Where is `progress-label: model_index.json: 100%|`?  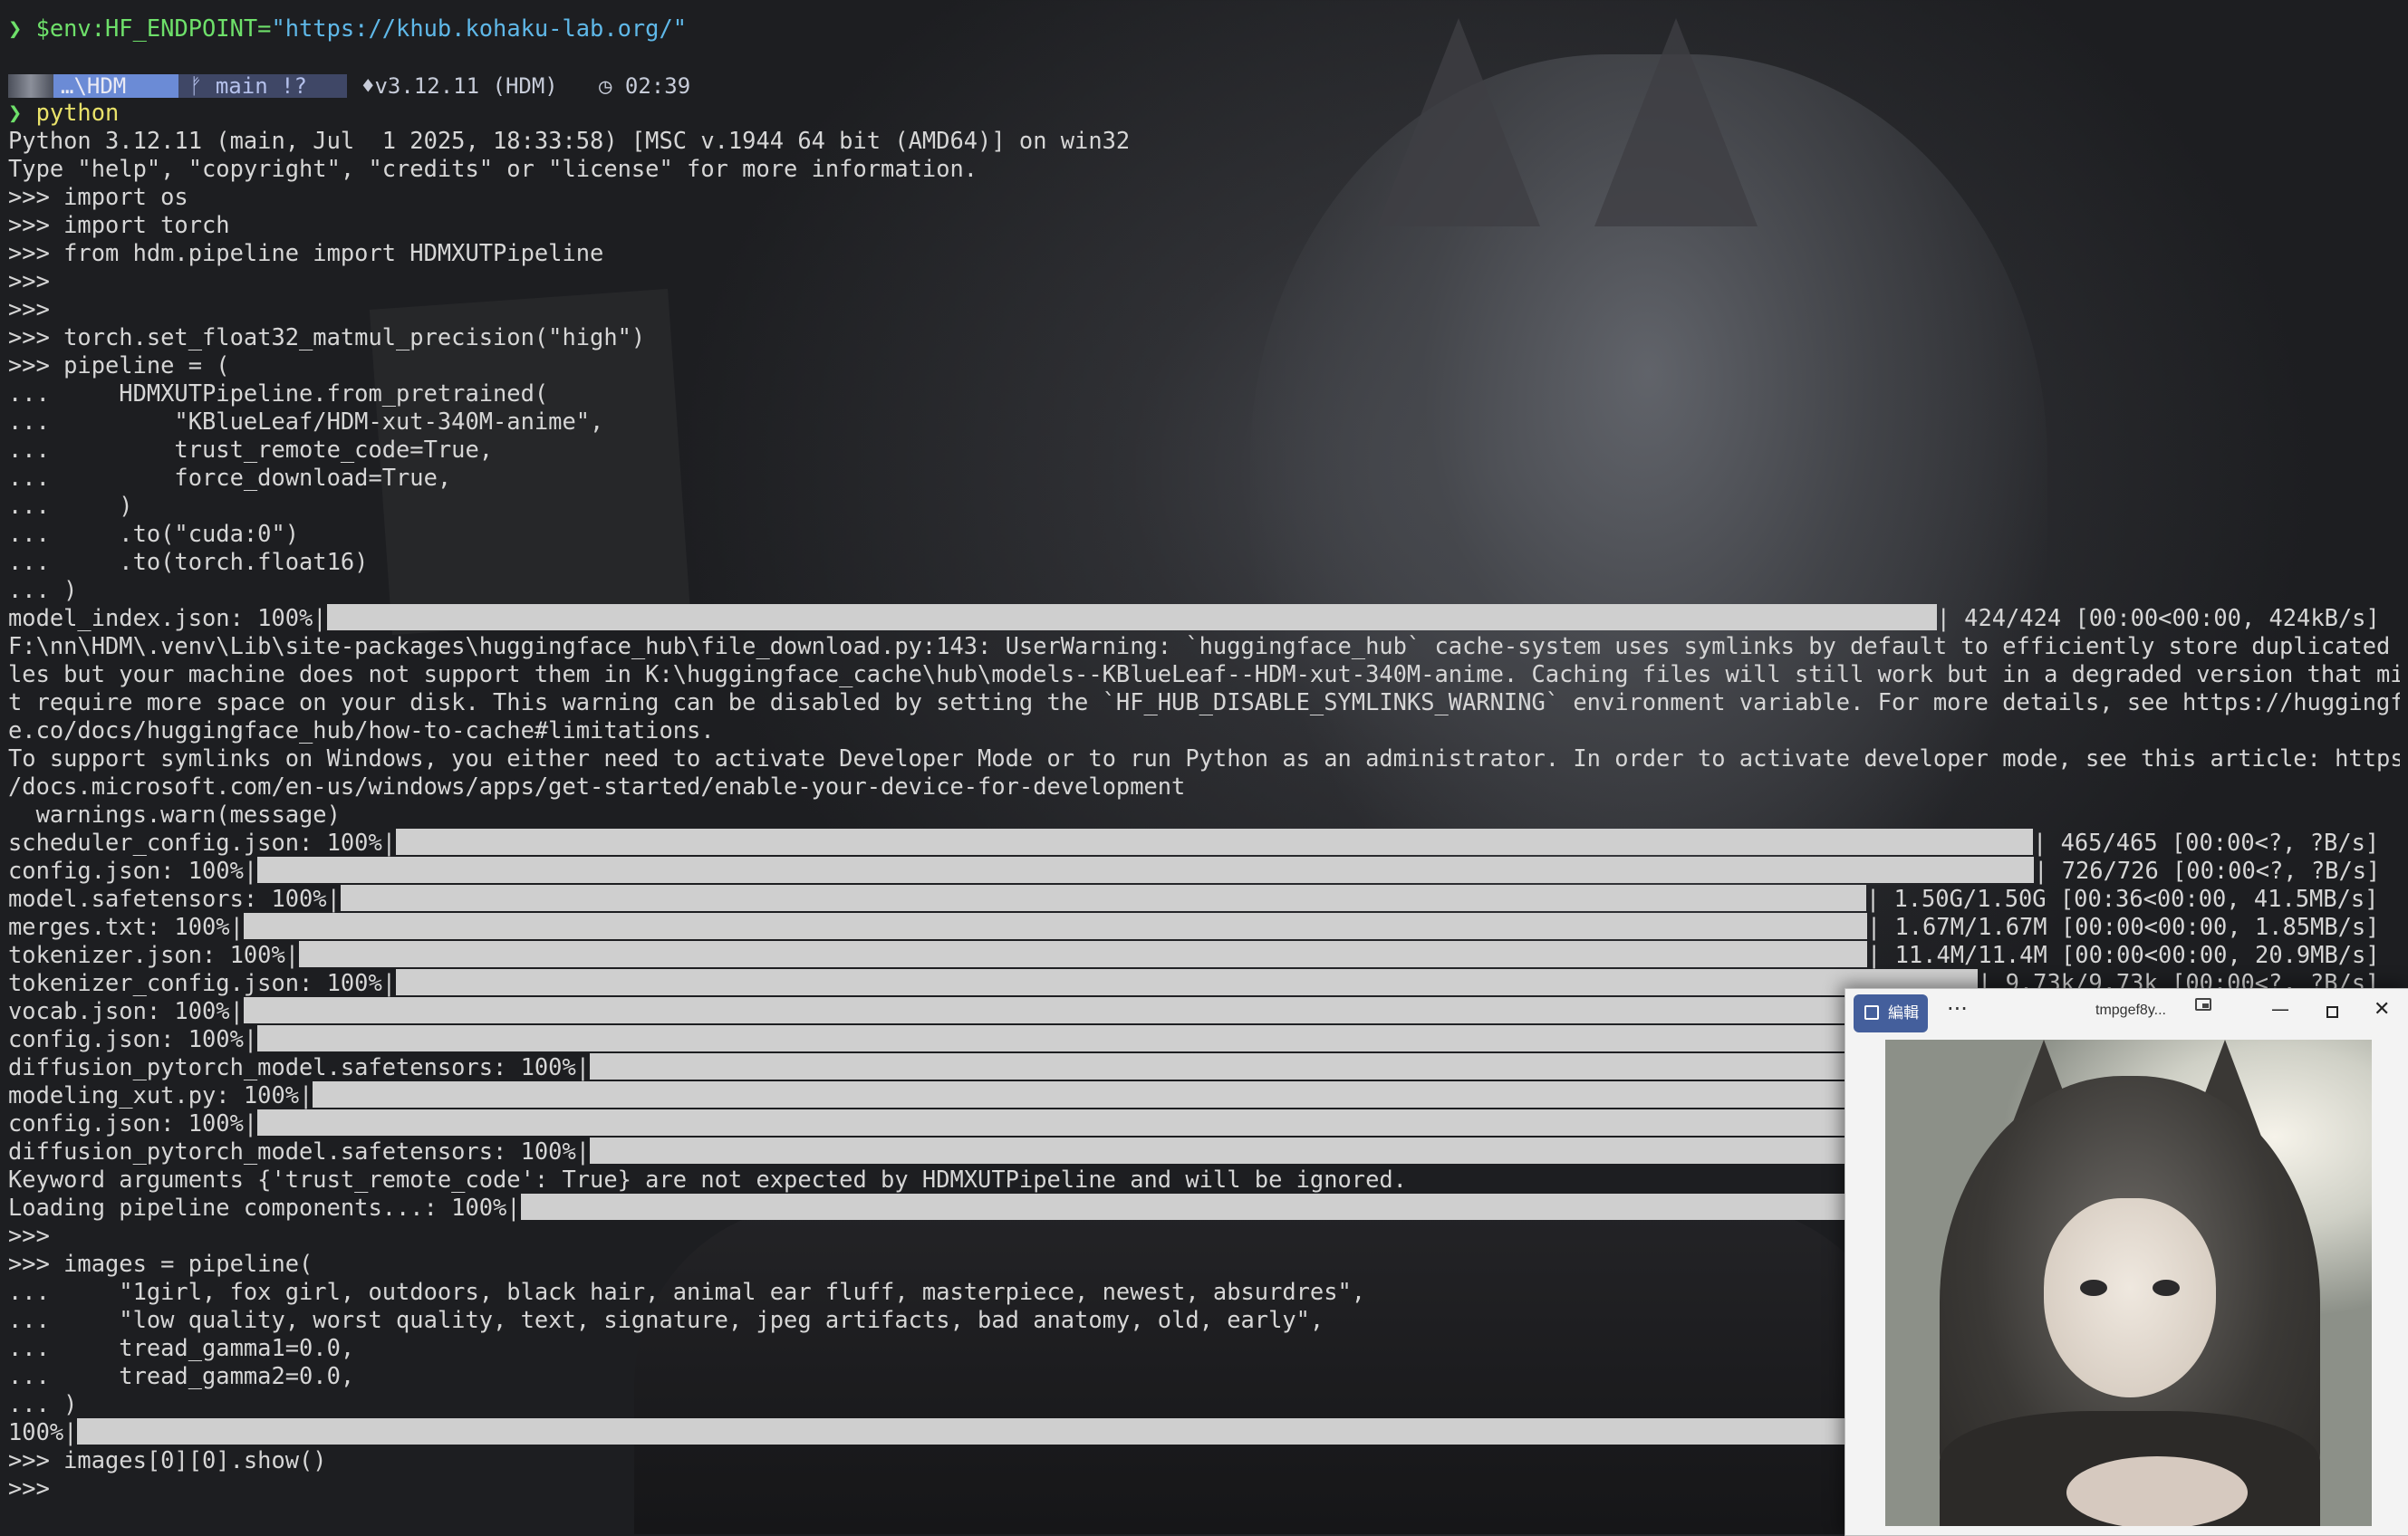 progress-label: model_index.json: 100%| is located at coordinates (167, 618).